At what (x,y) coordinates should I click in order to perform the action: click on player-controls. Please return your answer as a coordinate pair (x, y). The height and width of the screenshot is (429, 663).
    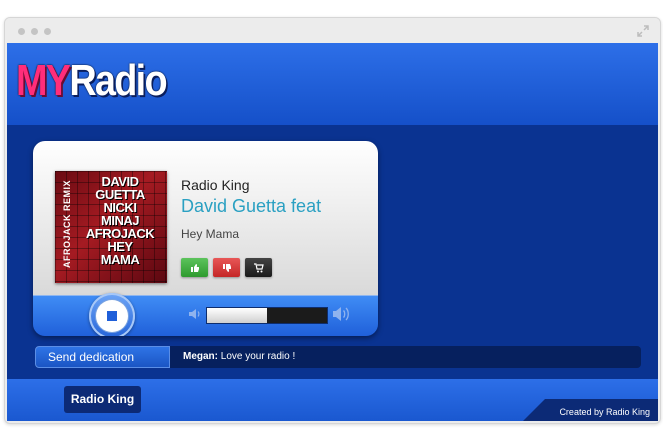
    Looking at the image, I should click on (205, 314).